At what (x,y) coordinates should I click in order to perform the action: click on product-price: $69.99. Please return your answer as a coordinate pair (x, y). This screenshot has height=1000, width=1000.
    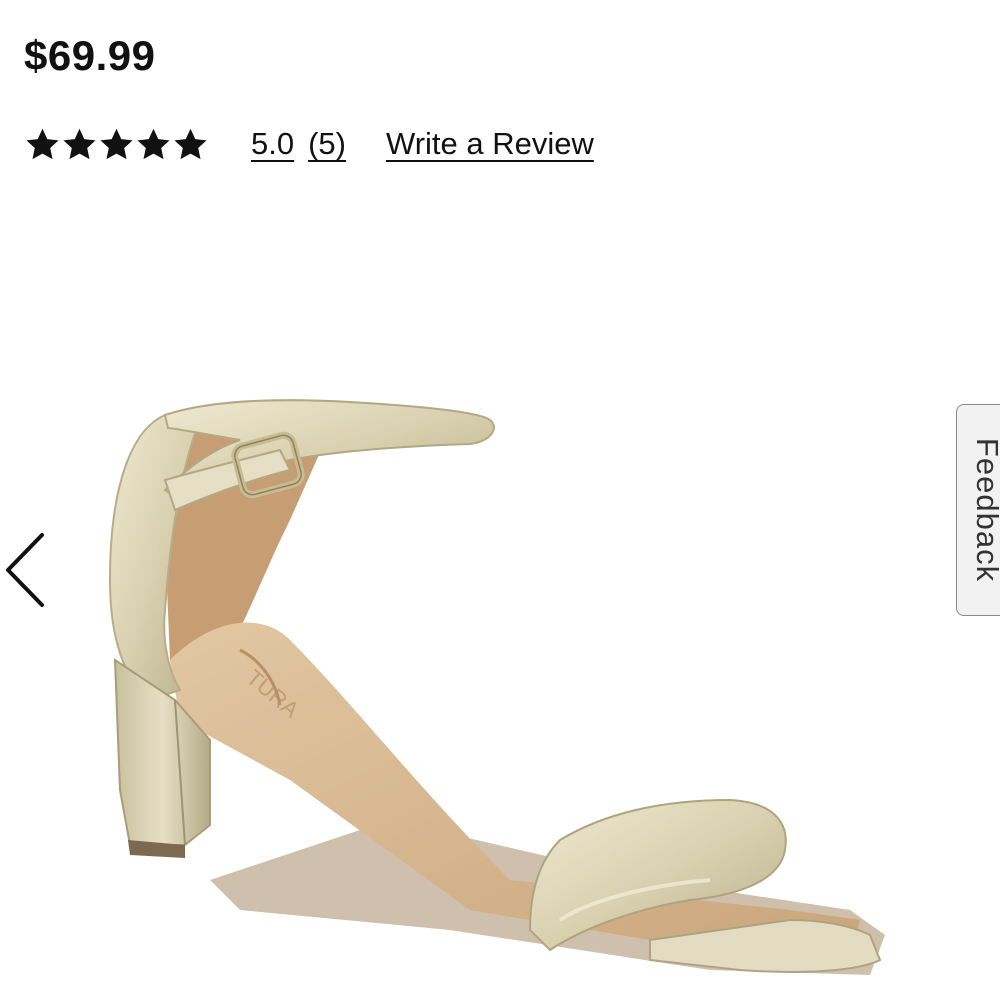
    Looking at the image, I should click on (90, 55).